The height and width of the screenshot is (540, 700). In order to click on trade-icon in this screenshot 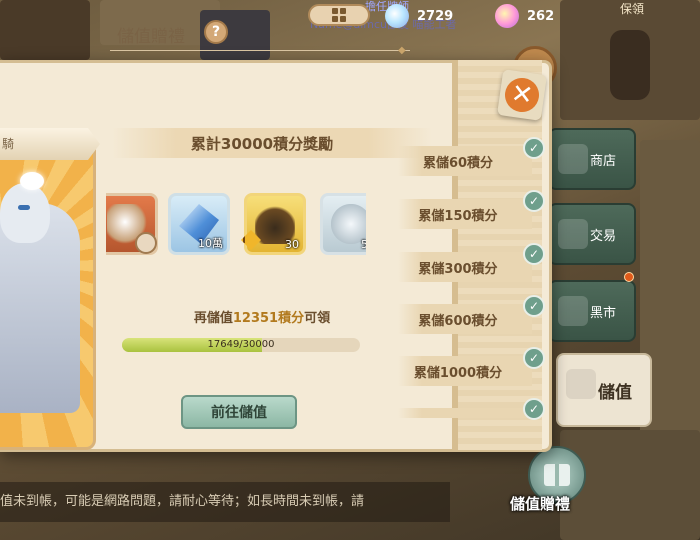, I will do `click(573, 234)`.